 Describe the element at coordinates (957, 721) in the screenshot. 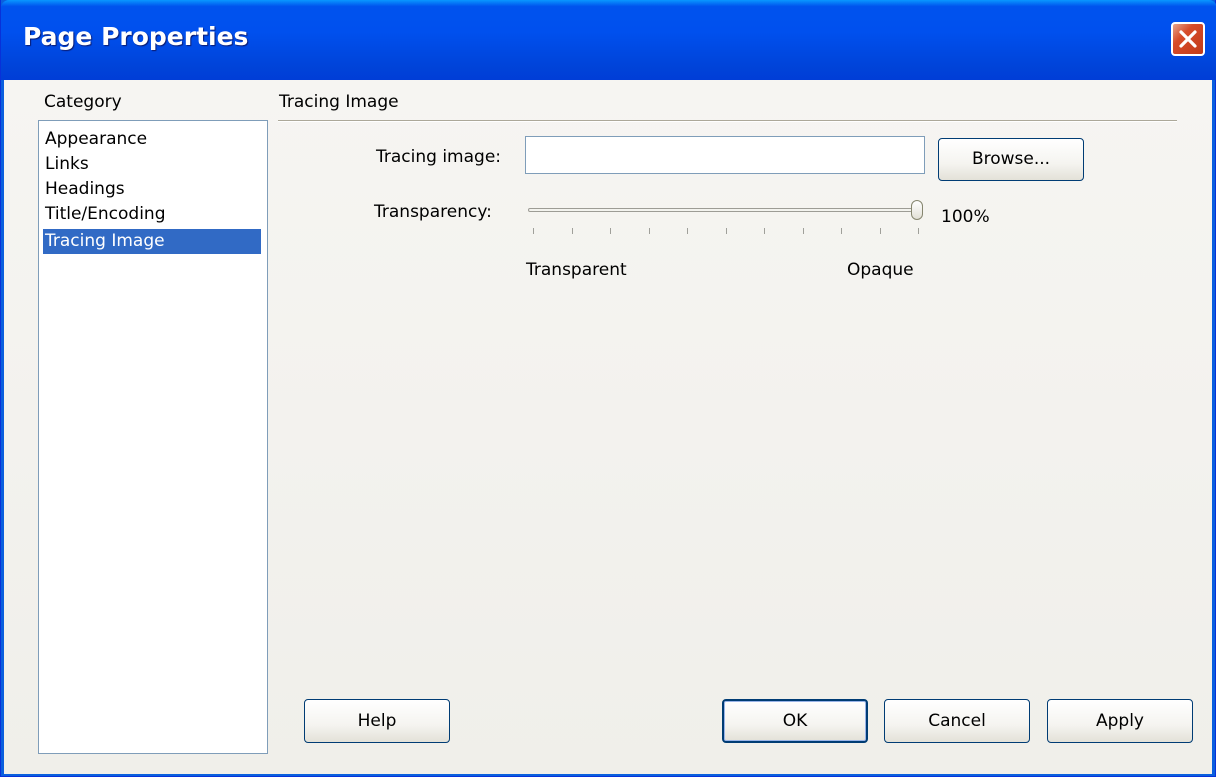

I see `cancel-button: Cancel` at that location.